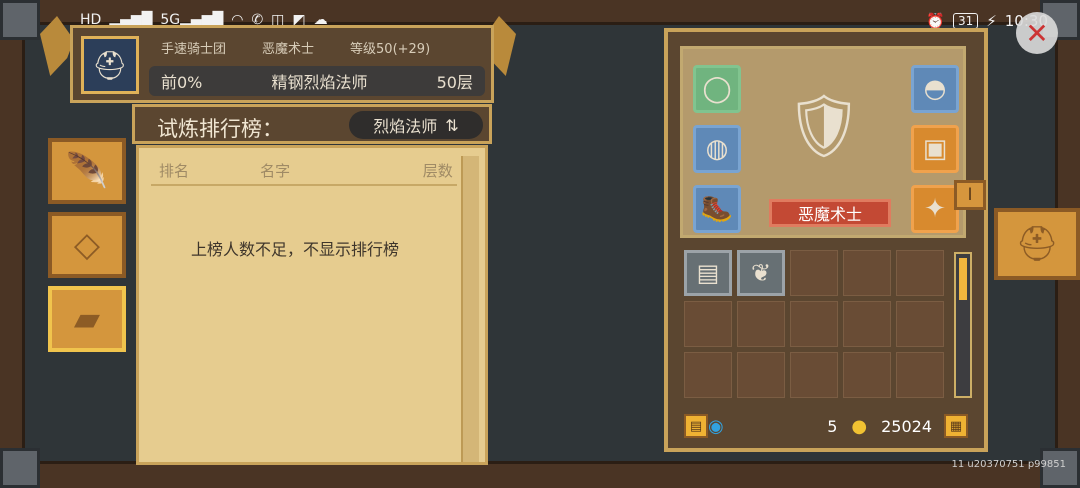  I want to click on ranking-scrollbar, so click(470, 309).